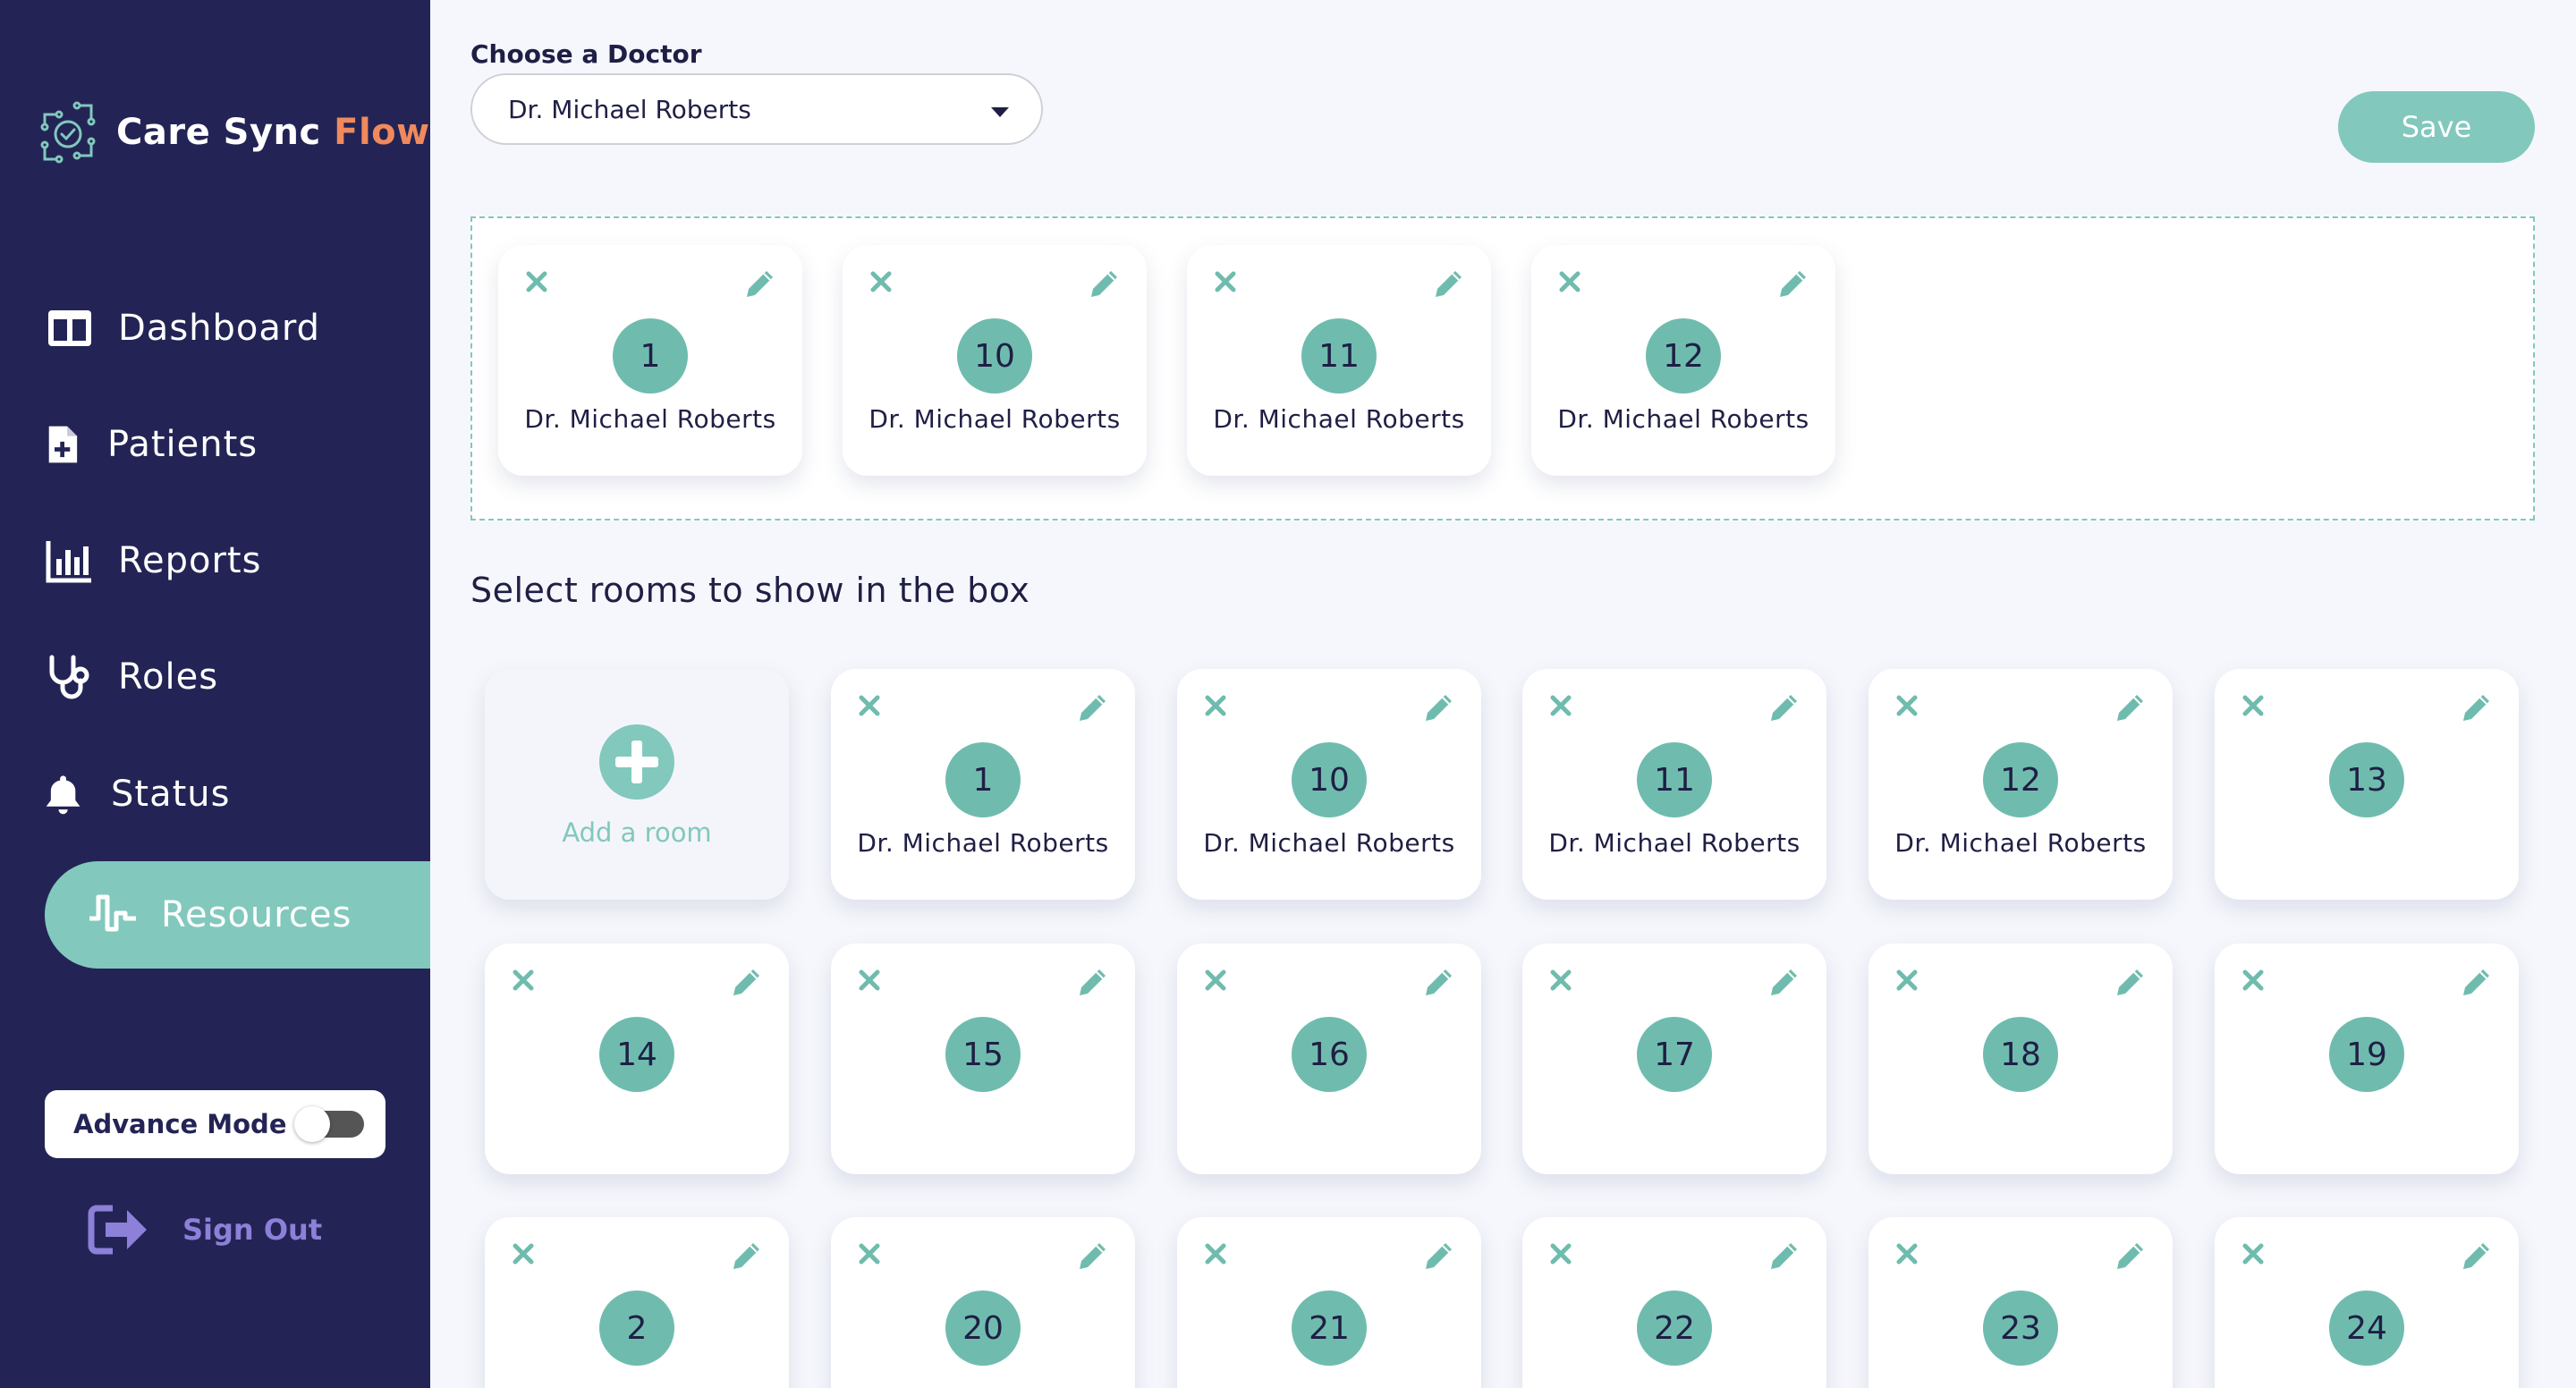  What do you see at coordinates (182, 445) in the screenshot?
I see `sidebar-item-label: Patients` at bounding box center [182, 445].